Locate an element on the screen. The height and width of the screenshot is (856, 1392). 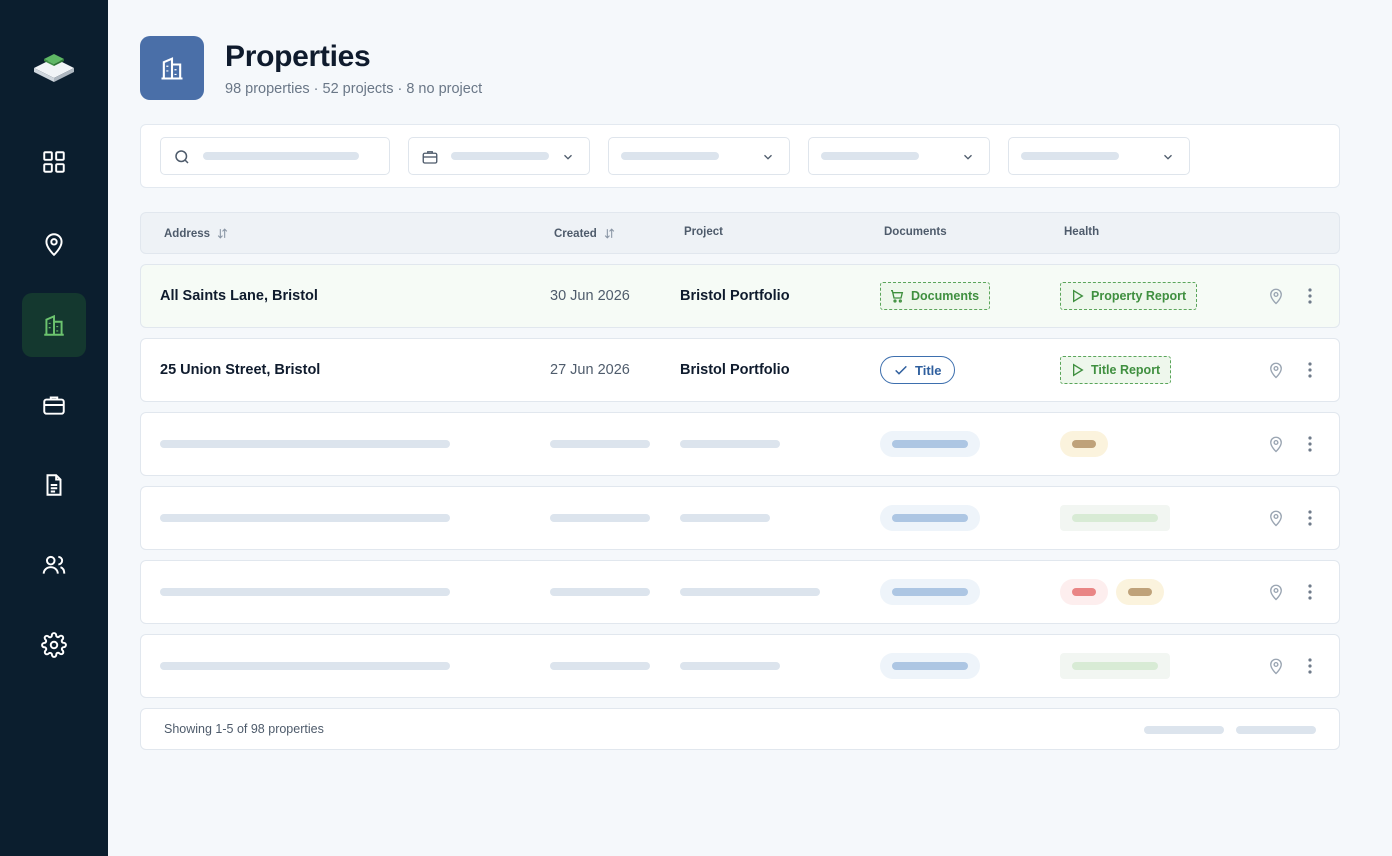
documents-badge: Documents is located at coordinates (935, 296).